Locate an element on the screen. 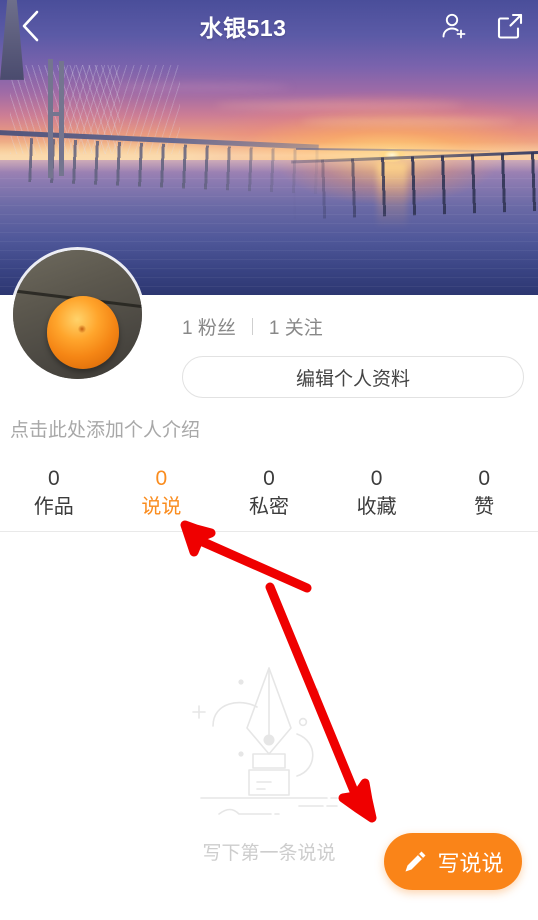  back-button is located at coordinates (30, 26).